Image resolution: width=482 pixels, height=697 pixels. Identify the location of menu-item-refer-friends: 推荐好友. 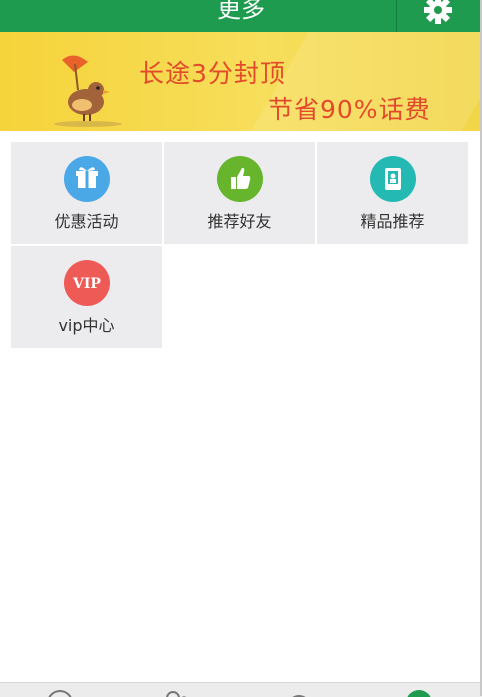
(239, 193).